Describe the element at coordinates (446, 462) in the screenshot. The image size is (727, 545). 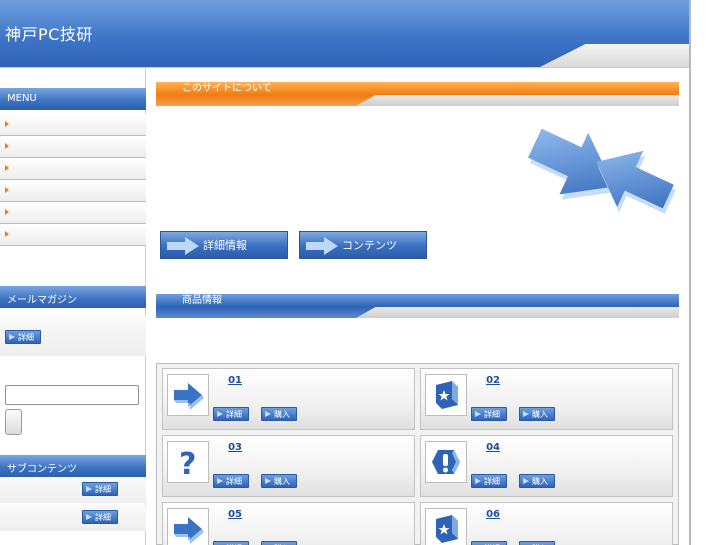
I see `exclamation-icon` at that location.